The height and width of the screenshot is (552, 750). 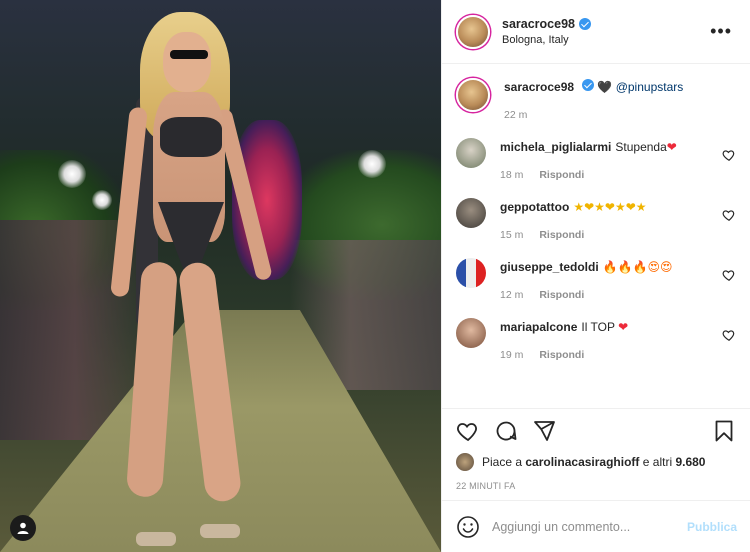 What do you see at coordinates (538, 24) in the screenshot?
I see `author-username: saracroce98` at bounding box center [538, 24].